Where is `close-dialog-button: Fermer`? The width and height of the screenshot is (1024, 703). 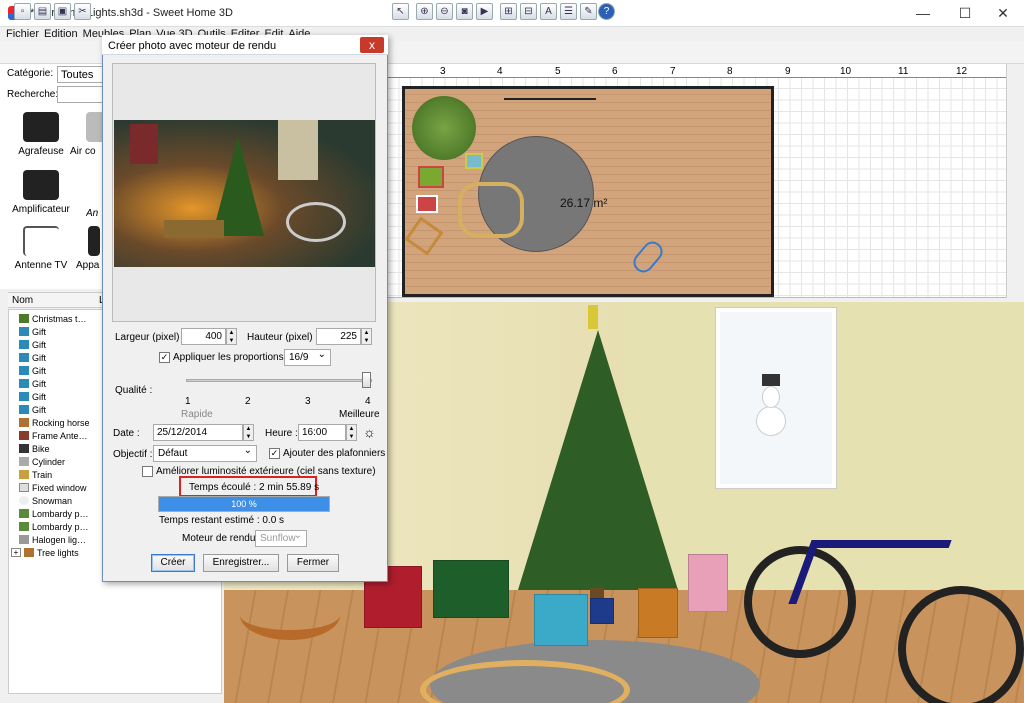 close-dialog-button: Fermer is located at coordinates (313, 563).